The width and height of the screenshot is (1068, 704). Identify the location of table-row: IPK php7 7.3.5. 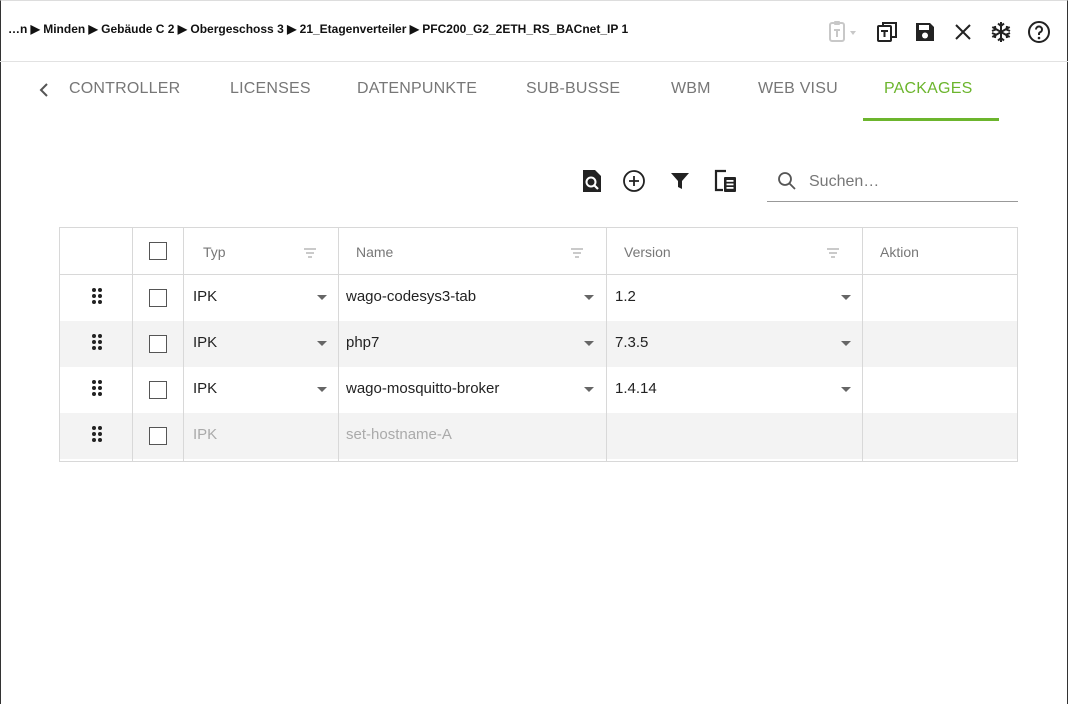
(538, 344).